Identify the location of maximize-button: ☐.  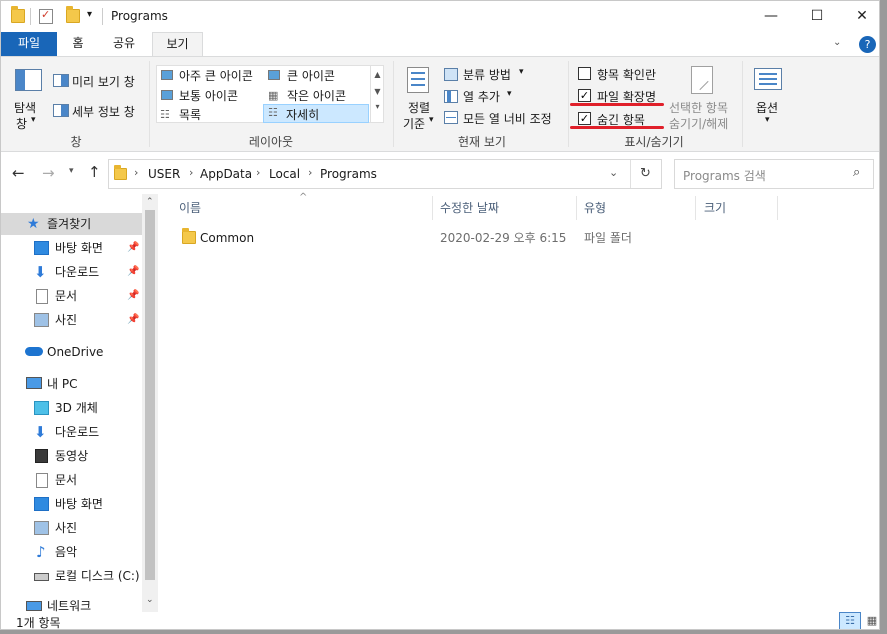
(817, 16).